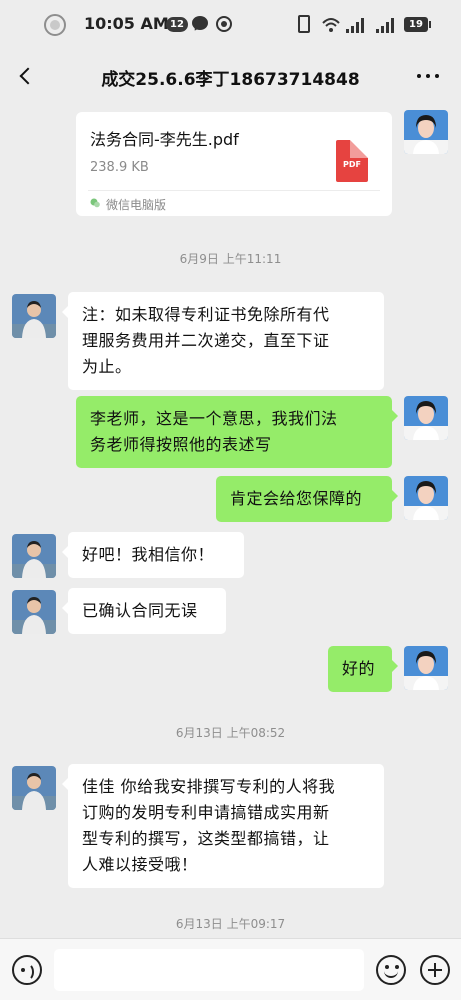 This screenshot has height=1000, width=461. I want to click on message-line: 好吧！我相信你！, so click(148, 554).